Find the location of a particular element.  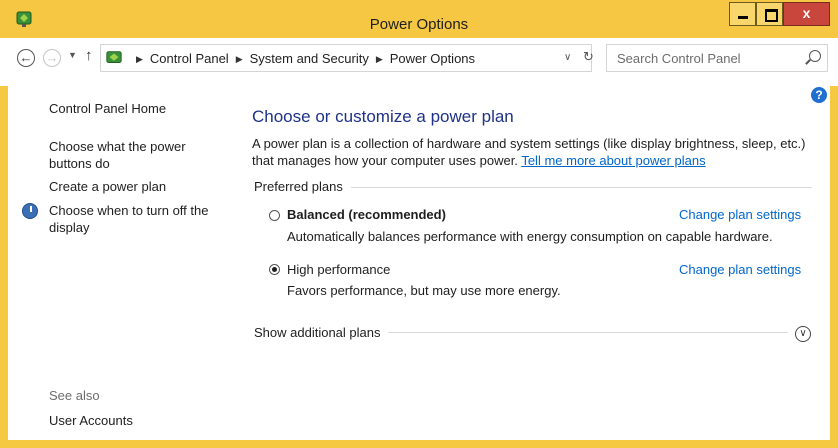

control-panel-icon is located at coordinates (114, 57).